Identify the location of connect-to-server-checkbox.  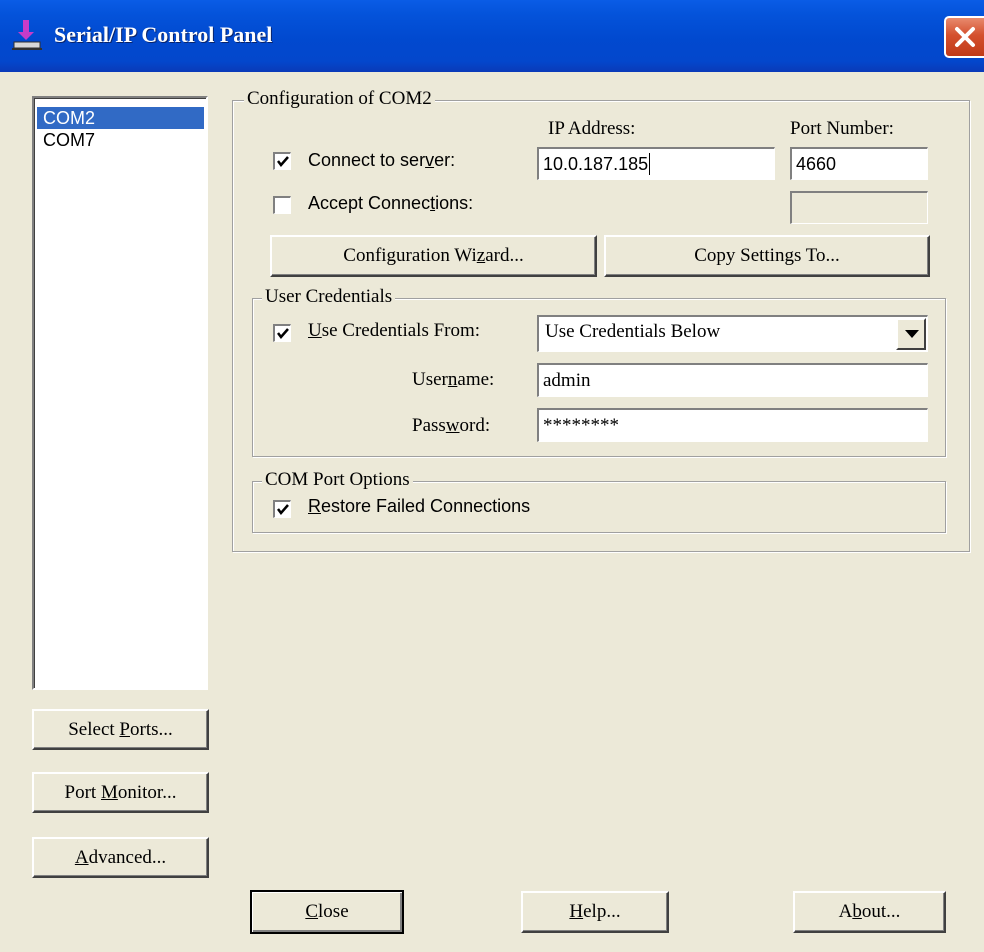
(282, 161).